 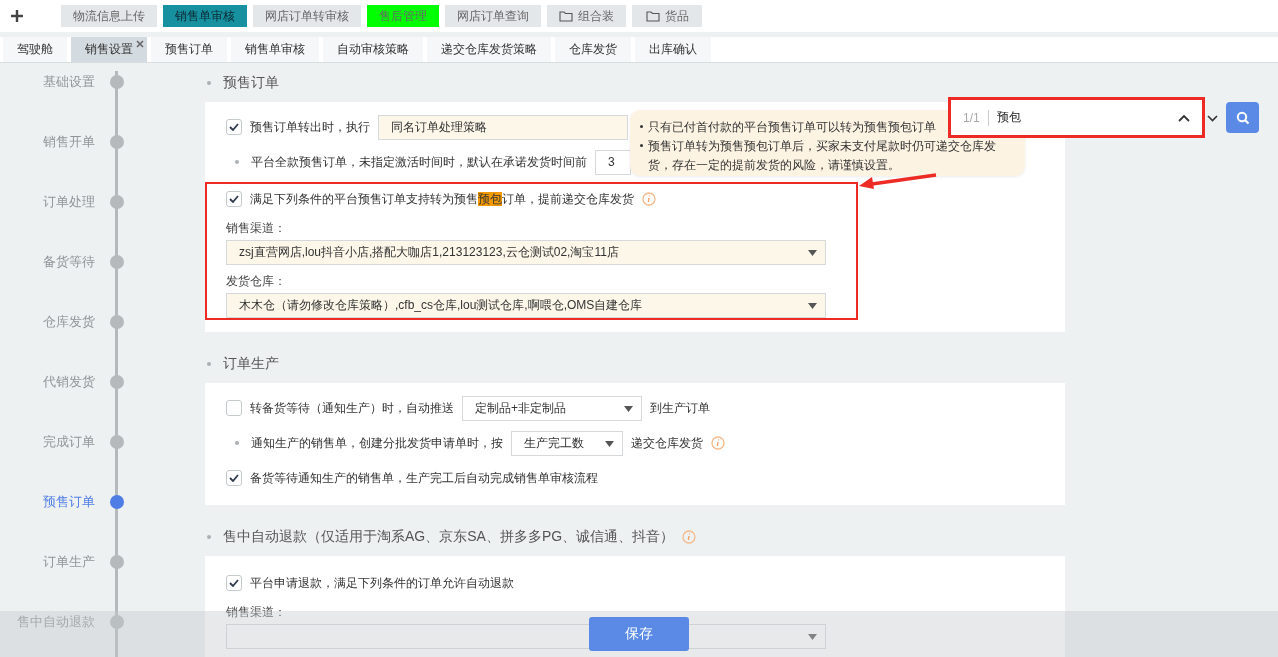 I want to click on timeline-label: 代销发货, so click(x=47, y=382).